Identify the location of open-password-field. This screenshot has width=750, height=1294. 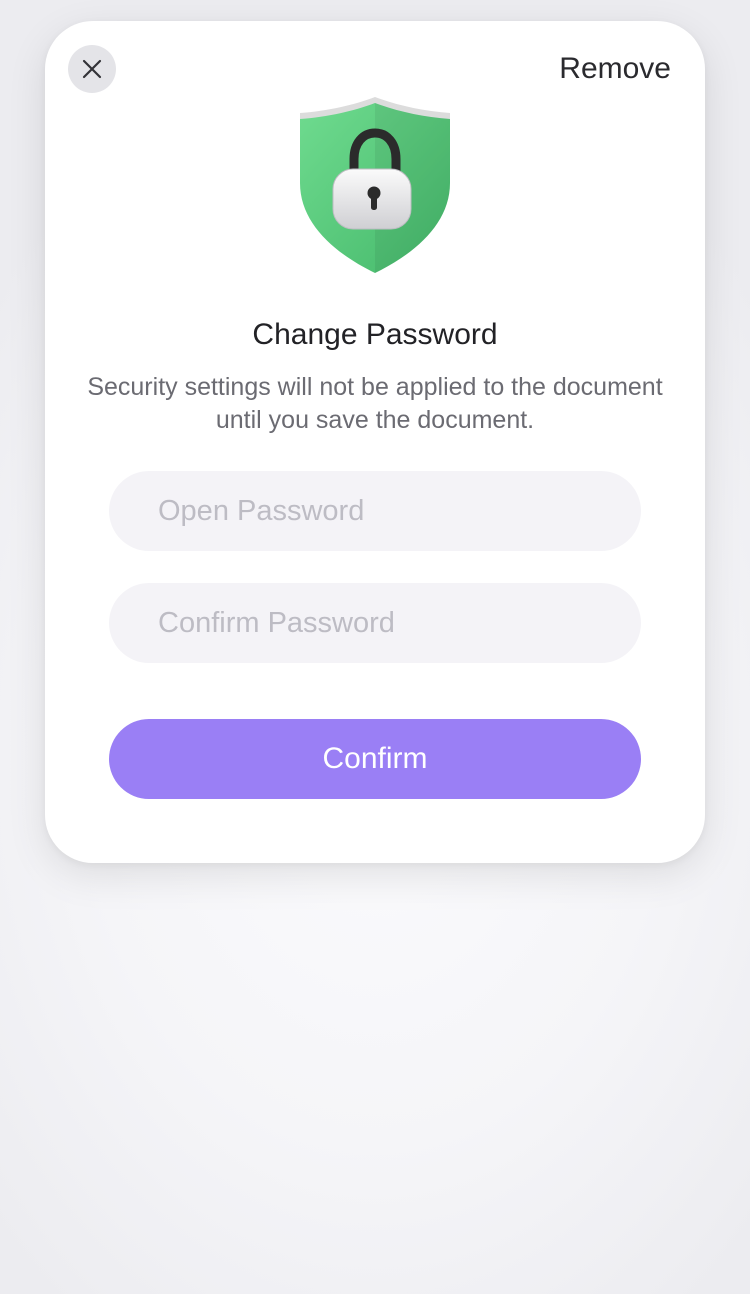
(375, 511).